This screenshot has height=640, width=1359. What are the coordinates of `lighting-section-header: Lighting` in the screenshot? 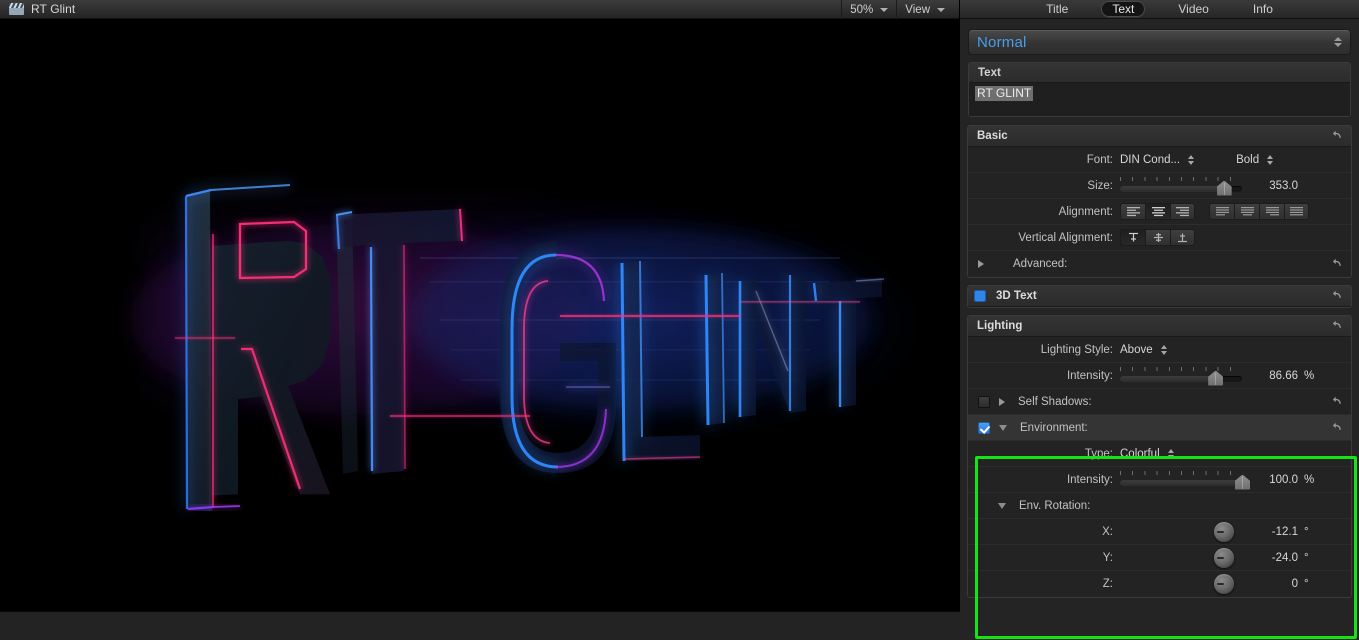 It's located at (1159, 326).